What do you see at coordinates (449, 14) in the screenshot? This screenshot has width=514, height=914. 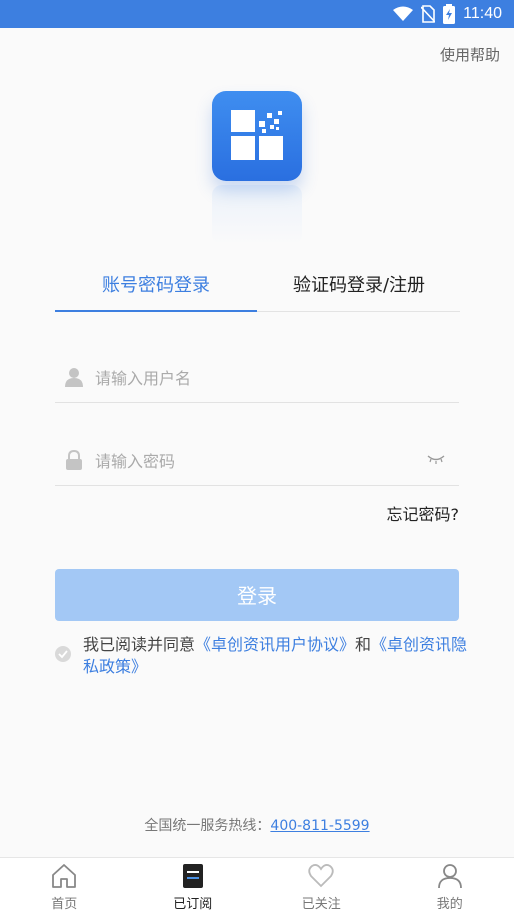 I see `battery-charging-icon` at bounding box center [449, 14].